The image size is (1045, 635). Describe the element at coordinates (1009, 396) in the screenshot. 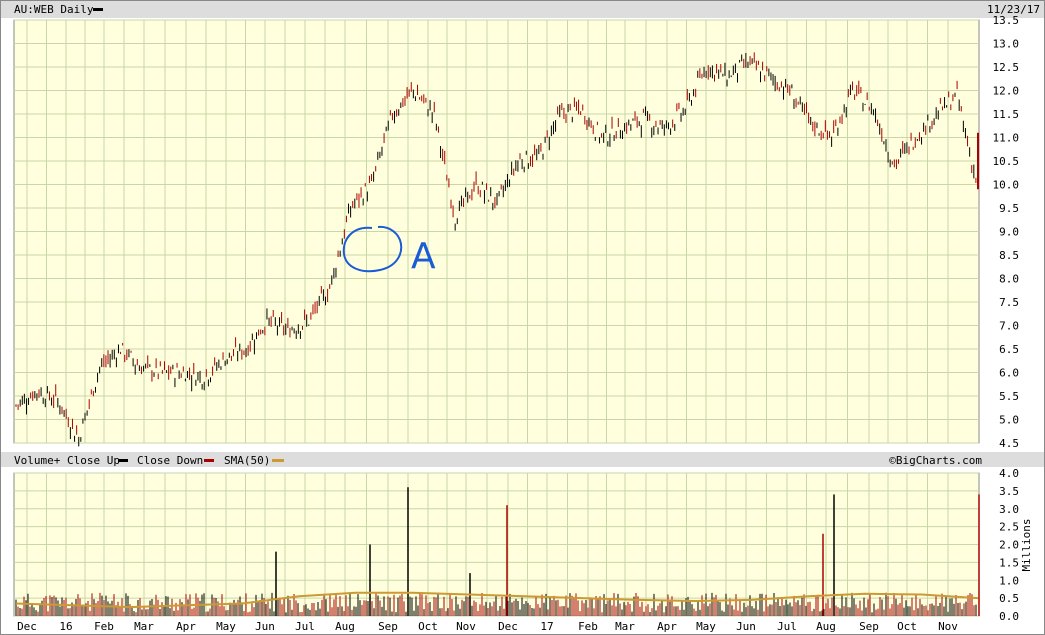

I see `price-y-tick: 5.5` at that location.